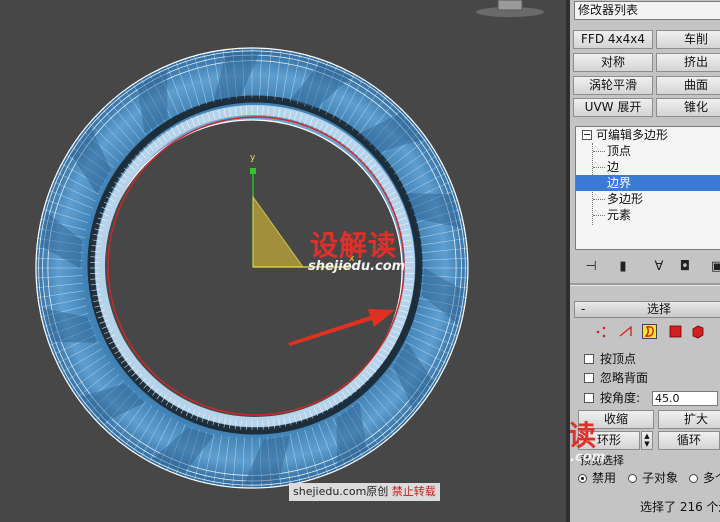  Describe the element at coordinates (341, 327) in the screenshot. I see `annotation-arrow` at that location.